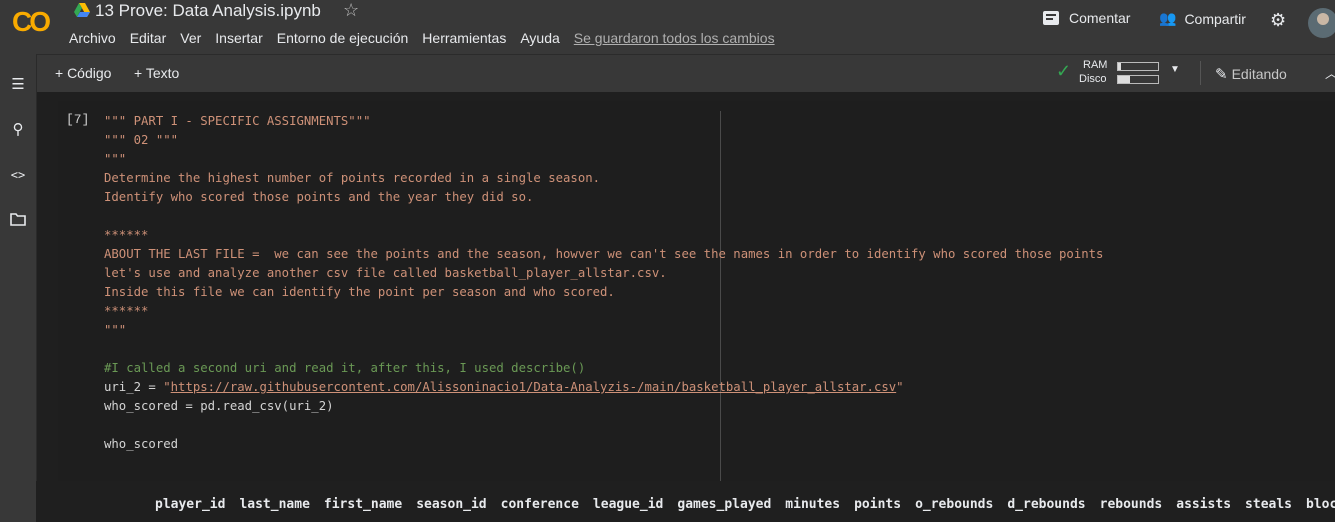 The width and height of the screenshot is (1335, 522). What do you see at coordinates (92, 38) in the screenshot?
I see `menu-archivo: Archivo` at bounding box center [92, 38].